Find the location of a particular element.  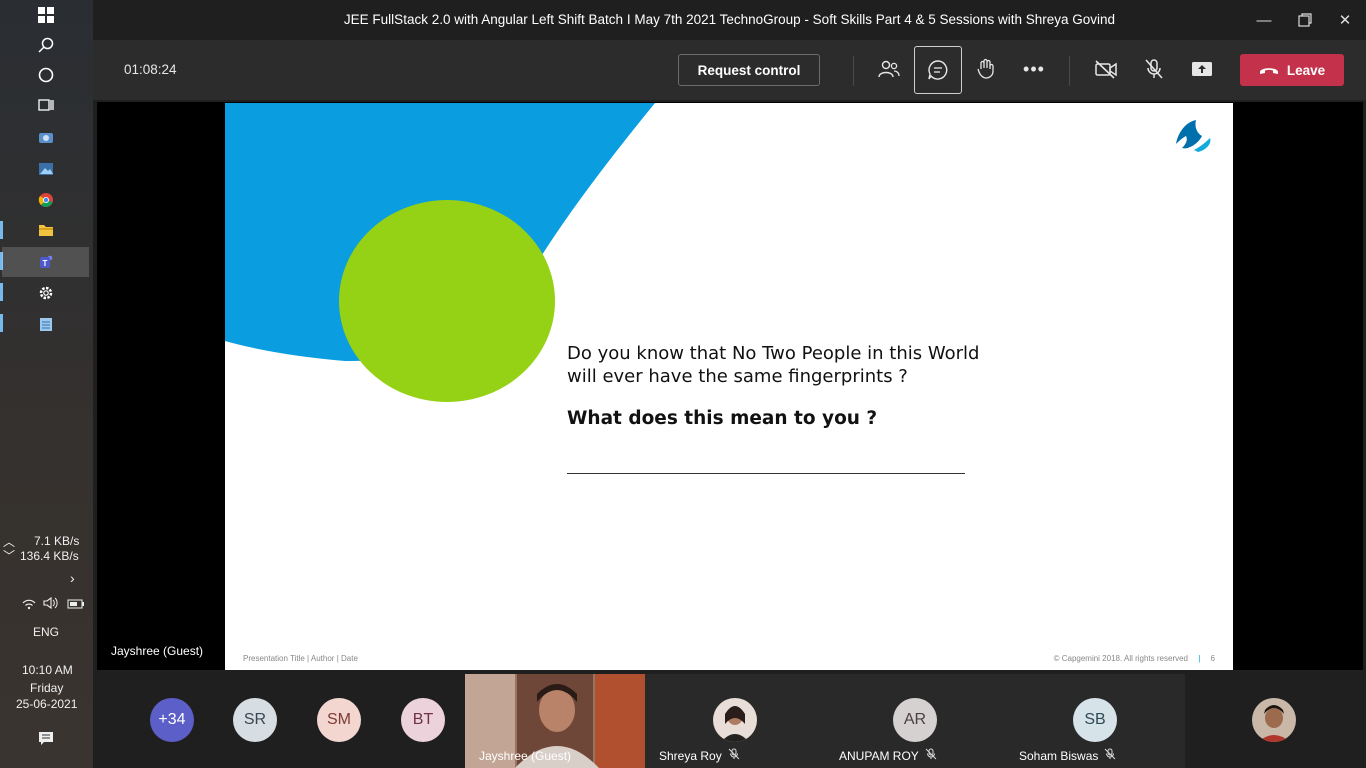

meeting-timer: 01:08:24 is located at coordinates (150, 69).